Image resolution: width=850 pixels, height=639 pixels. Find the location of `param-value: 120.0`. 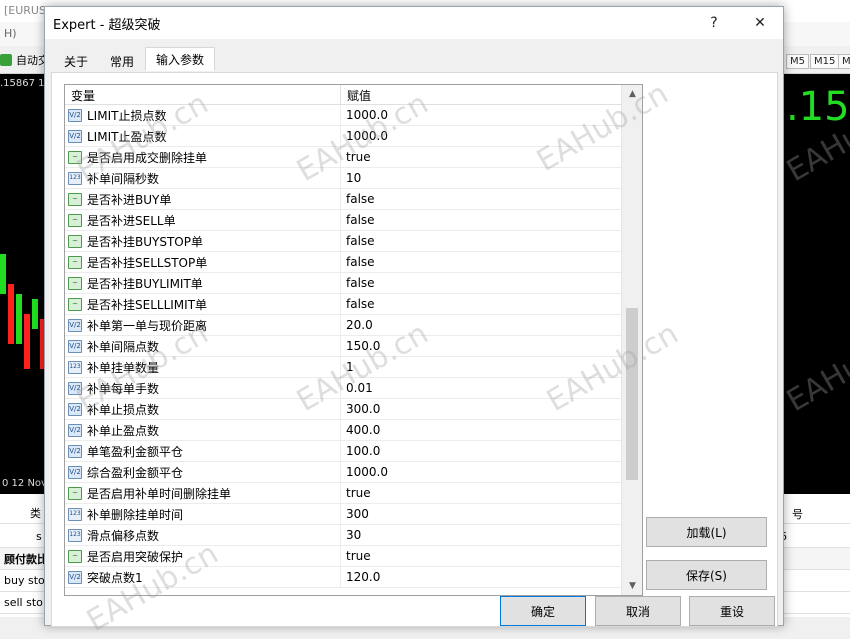

param-value: 120.0 is located at coordinates (360, 577).